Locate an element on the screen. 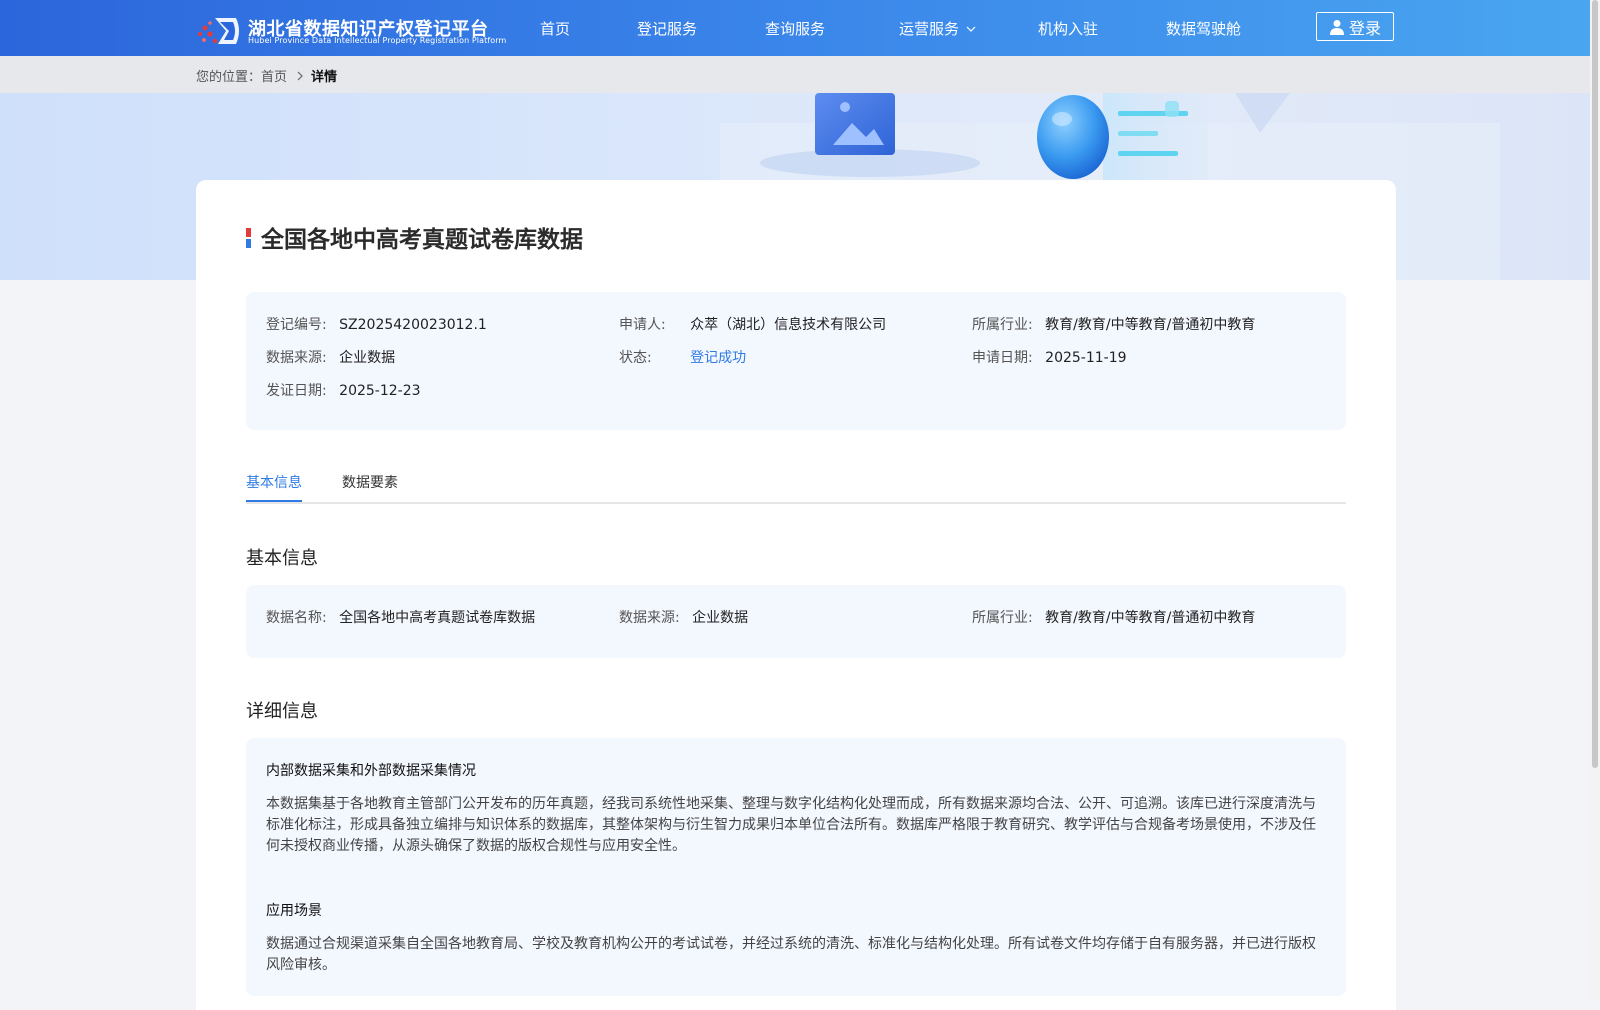 The height and width of the screenshot is (1010, 1600). status-value: 登记成功 is located at coordinates (718, 358).